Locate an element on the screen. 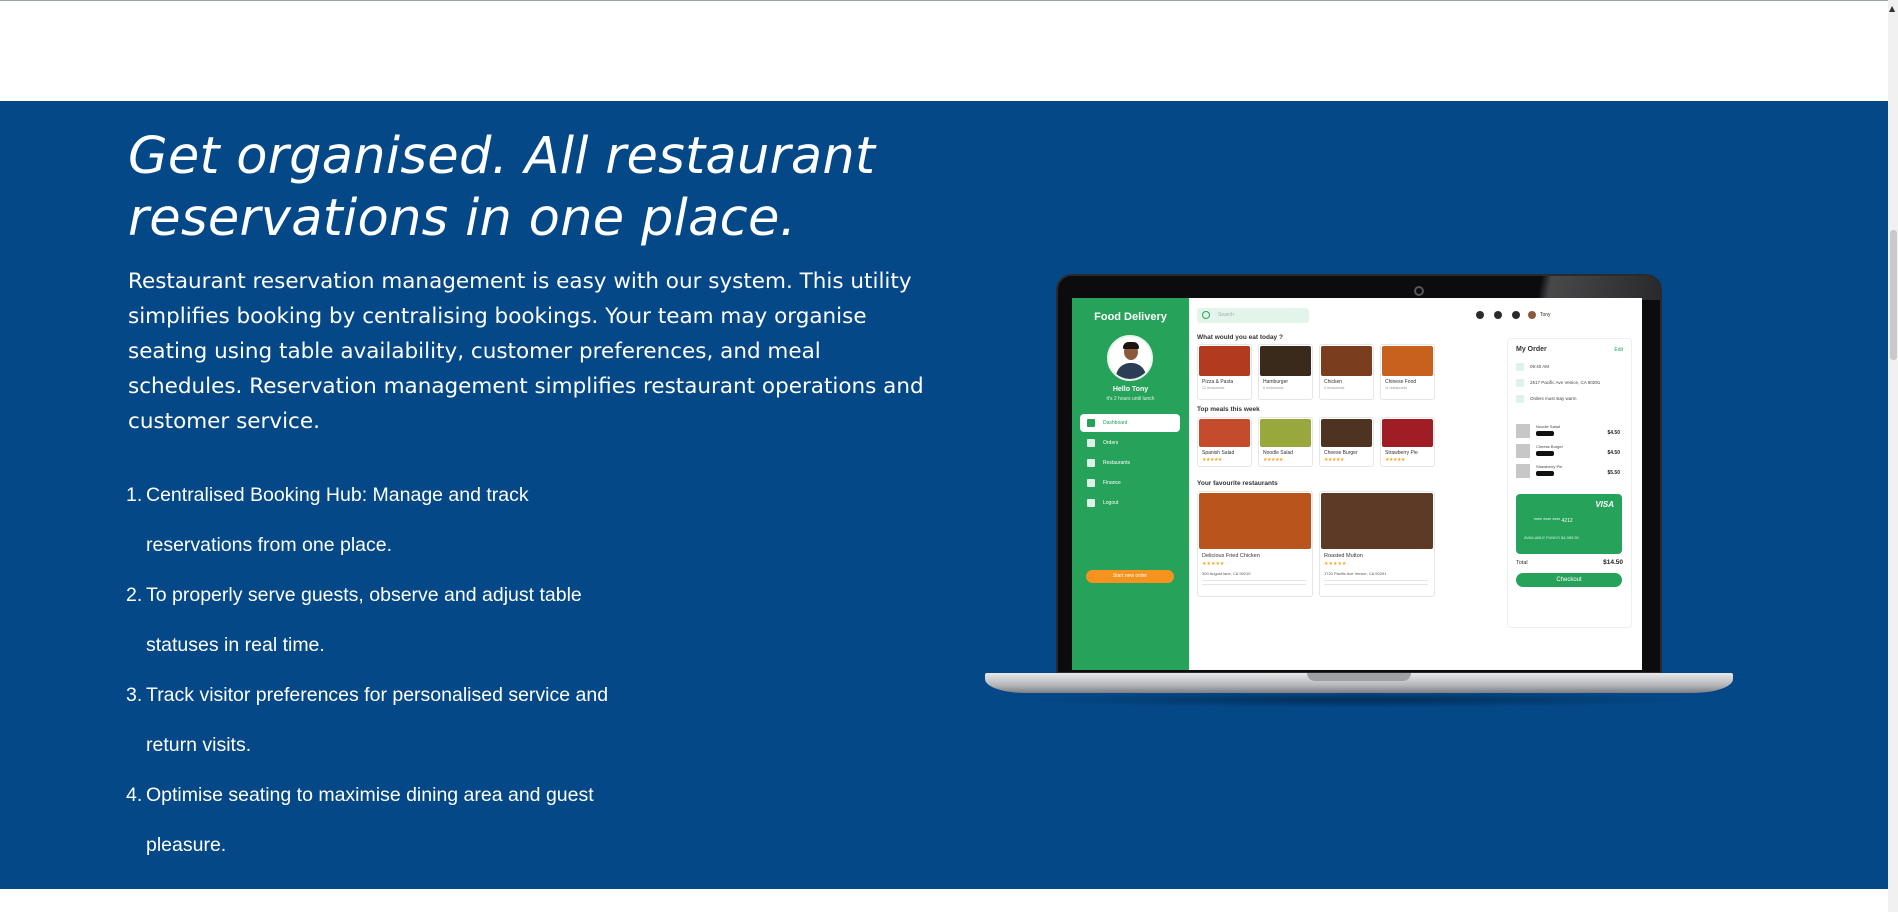 Image resolution: width=1898 pixels, height=912 pixels. orders-icon is located at coordinates (1091, 443).